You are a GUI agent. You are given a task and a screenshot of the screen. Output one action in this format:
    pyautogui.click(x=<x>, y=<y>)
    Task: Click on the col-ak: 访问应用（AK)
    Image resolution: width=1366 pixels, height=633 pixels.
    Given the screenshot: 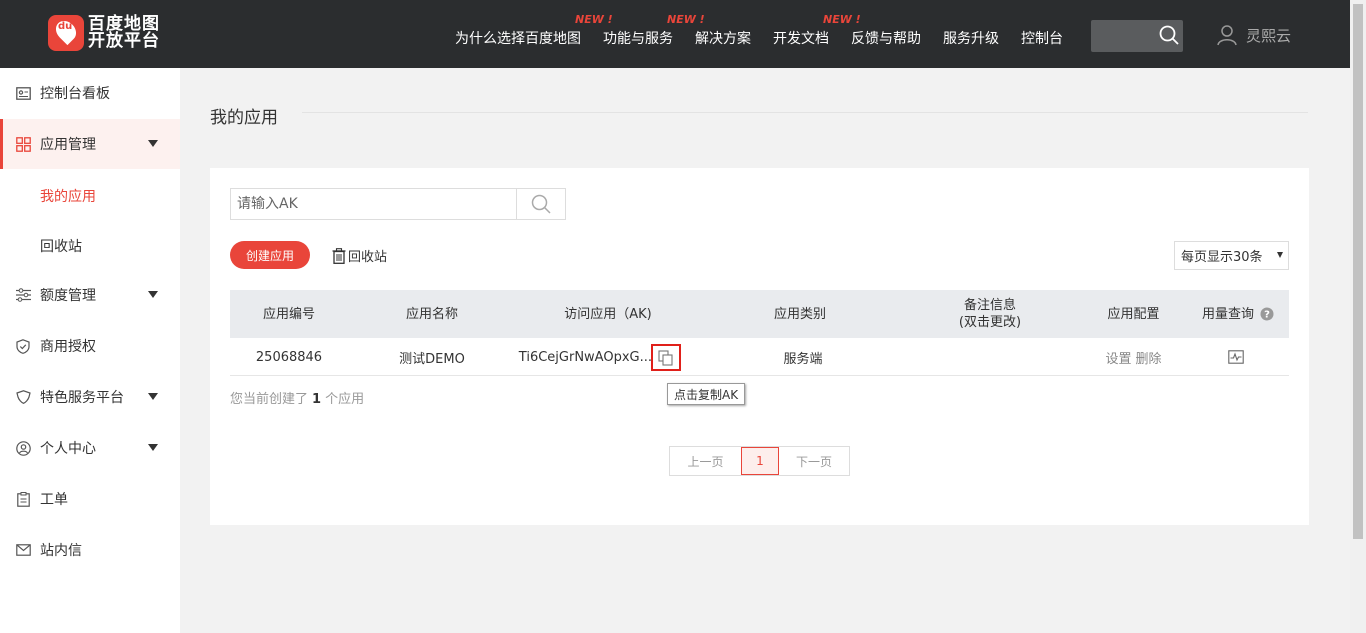 What is the action you would take?
    pyautogui.click(x=608, y=314)
    